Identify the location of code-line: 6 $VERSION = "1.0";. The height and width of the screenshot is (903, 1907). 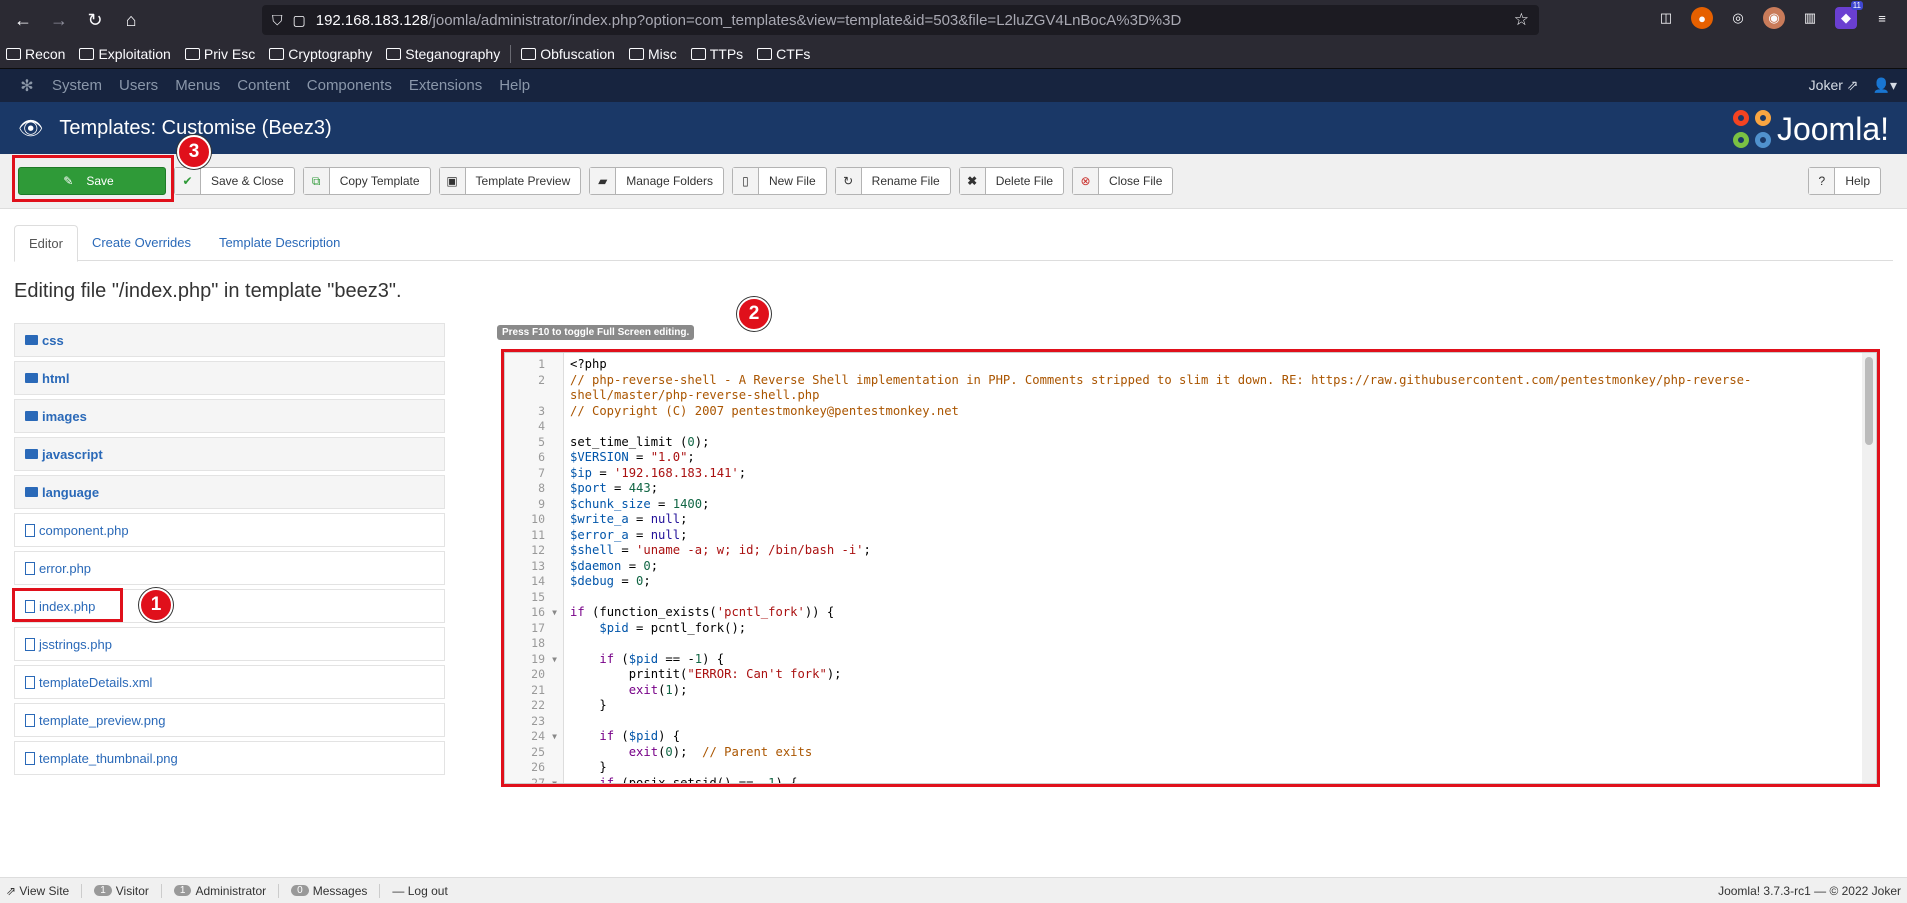
(1183, 458).